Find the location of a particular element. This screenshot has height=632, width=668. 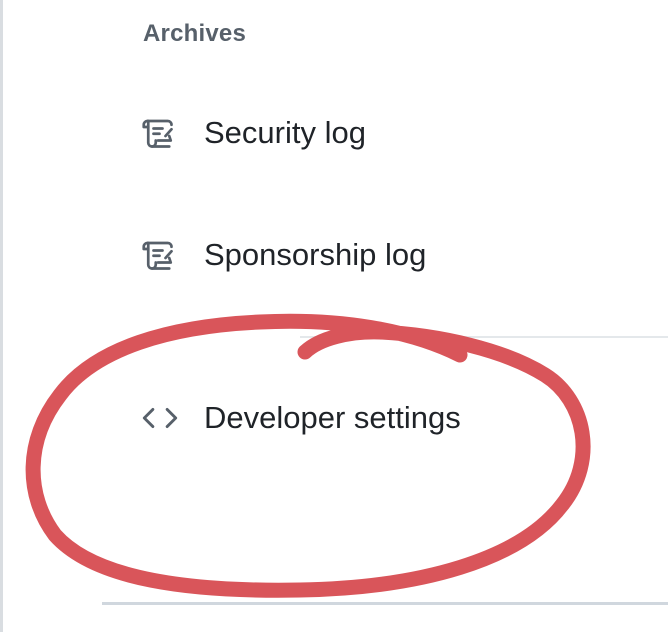

sidebar-item-label: Developer settings is located at coordinates (332, 417).